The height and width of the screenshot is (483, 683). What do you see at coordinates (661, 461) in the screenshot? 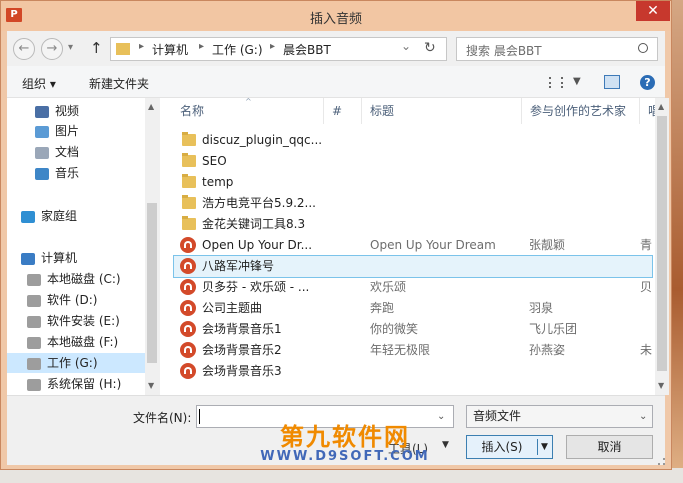
I see `resize-grip-icon` at bounding box center [661, 461].